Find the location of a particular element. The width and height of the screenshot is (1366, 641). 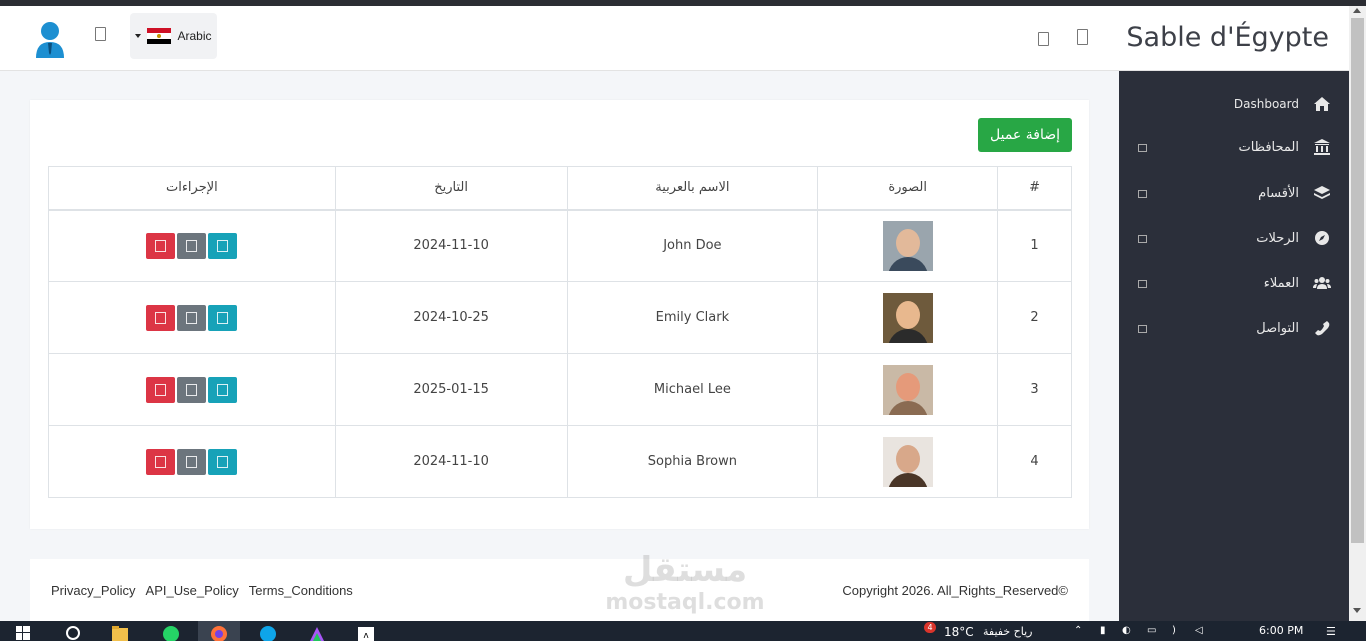

sidebar-item-dashboard: Dashboard is located at coordinates (1234, 105).